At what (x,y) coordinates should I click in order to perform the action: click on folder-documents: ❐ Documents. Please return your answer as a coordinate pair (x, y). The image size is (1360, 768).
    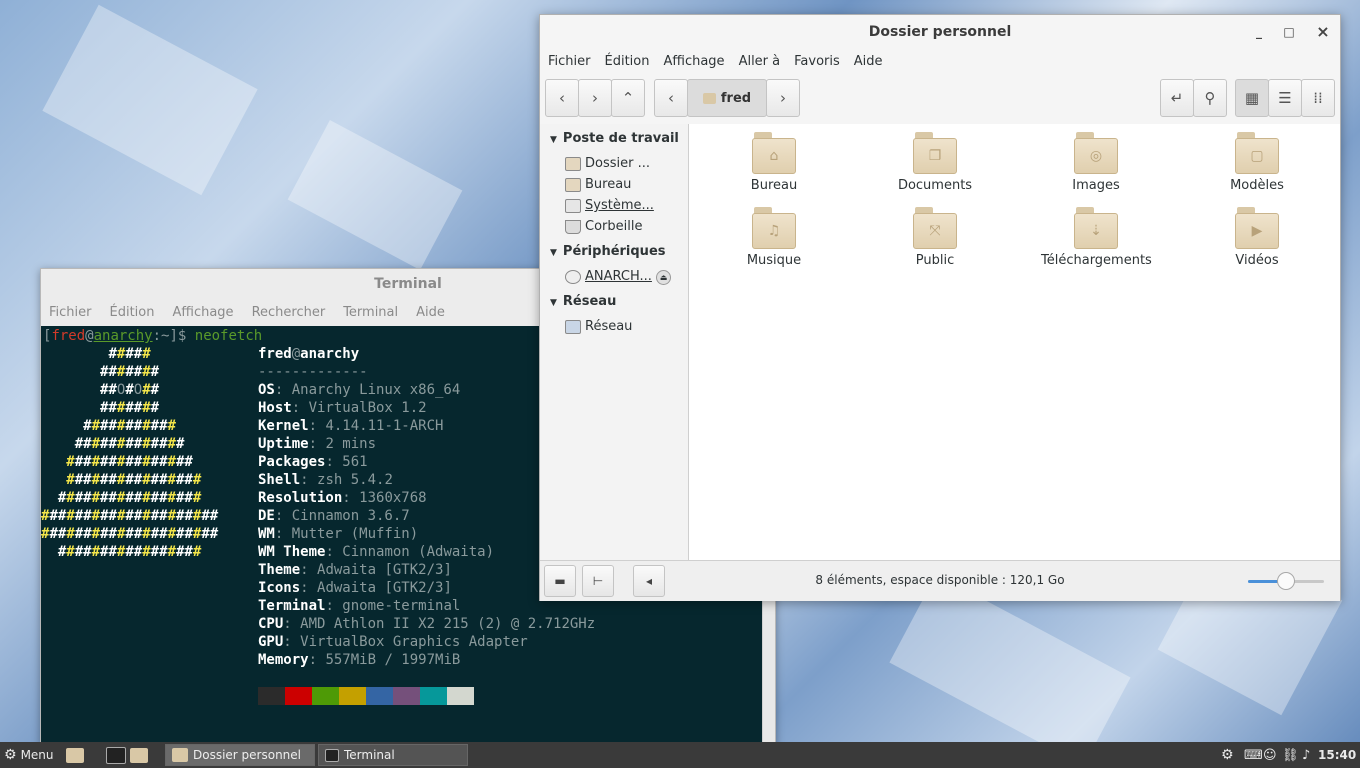
    Looking at the image, I should click on (935, 162).